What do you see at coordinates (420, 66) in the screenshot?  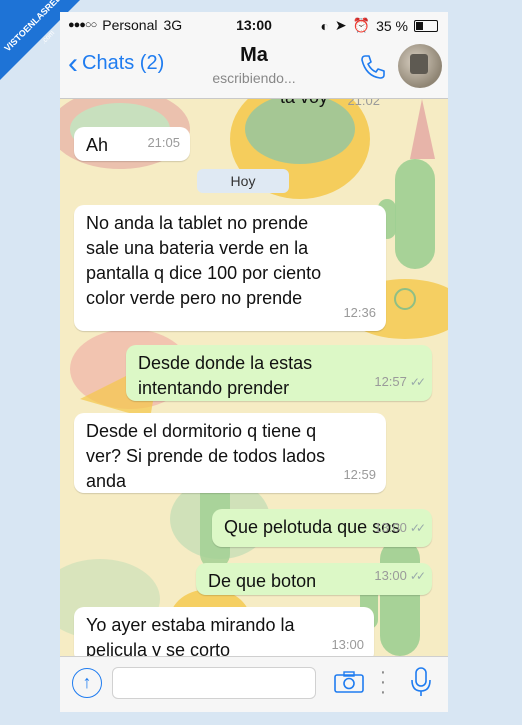 I see `contact-avatar` at bounding box center [420, 66].